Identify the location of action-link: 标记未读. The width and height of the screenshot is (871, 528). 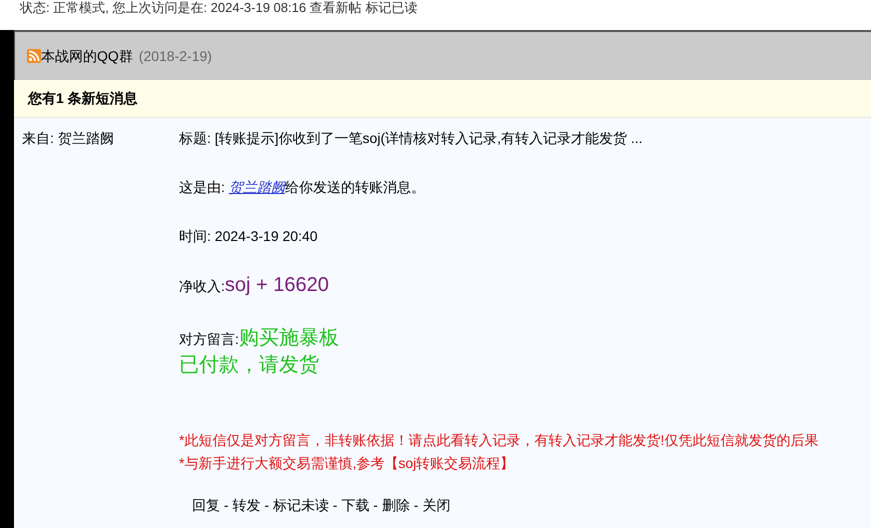
(300, 505).